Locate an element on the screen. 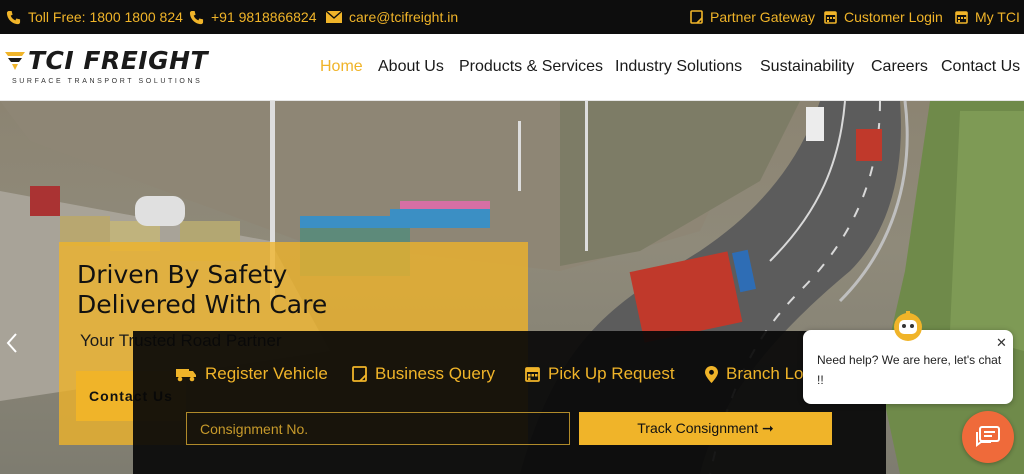 The width and height of the screenshot is (1024, 474). bot-icon is located at coordinates (908, 326).